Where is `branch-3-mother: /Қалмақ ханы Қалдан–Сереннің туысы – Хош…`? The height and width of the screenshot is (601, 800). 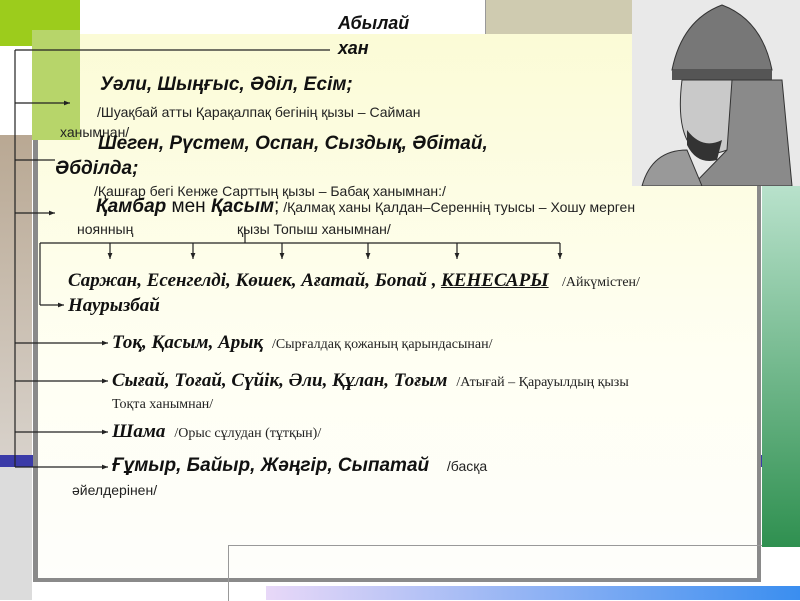 branch-3-mother: /Қалмақ ханы Қалдан–Сереннің туысы – Хош… is located at coordinates (457, 207).